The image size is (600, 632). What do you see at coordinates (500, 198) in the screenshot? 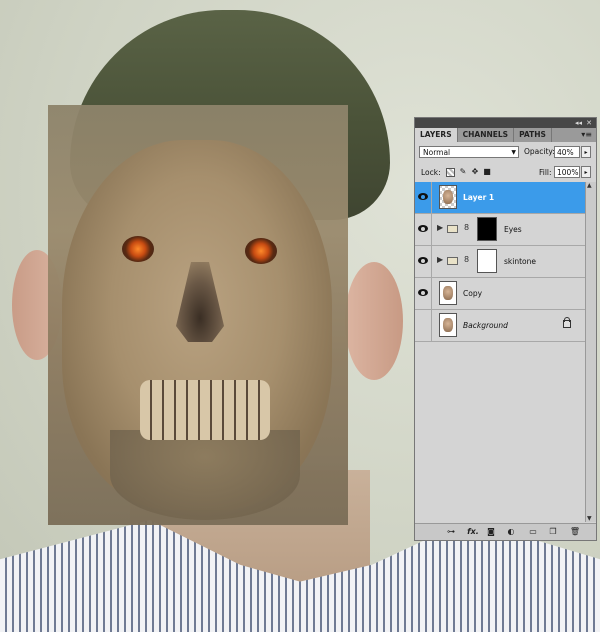
I see `layer-row-layer-1: Layer 1` at bounding box center [500, 198].